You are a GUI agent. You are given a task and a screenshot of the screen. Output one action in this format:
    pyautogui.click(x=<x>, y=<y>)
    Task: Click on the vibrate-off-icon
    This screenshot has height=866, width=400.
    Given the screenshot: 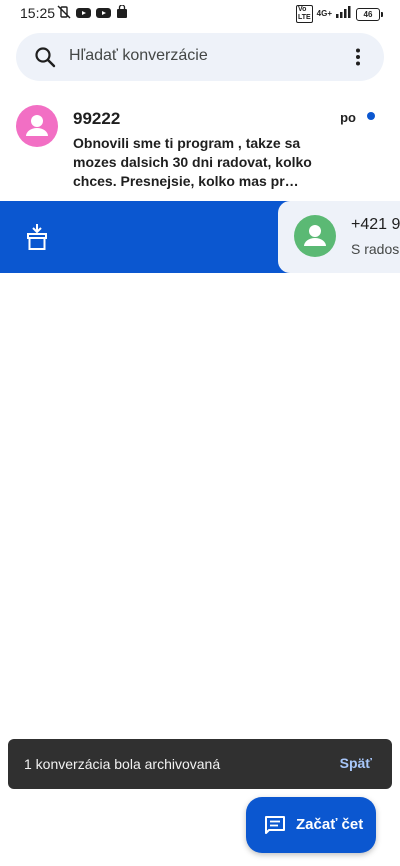 What is the action you would take?
    pyautogui.click(x=64, y=14)
    